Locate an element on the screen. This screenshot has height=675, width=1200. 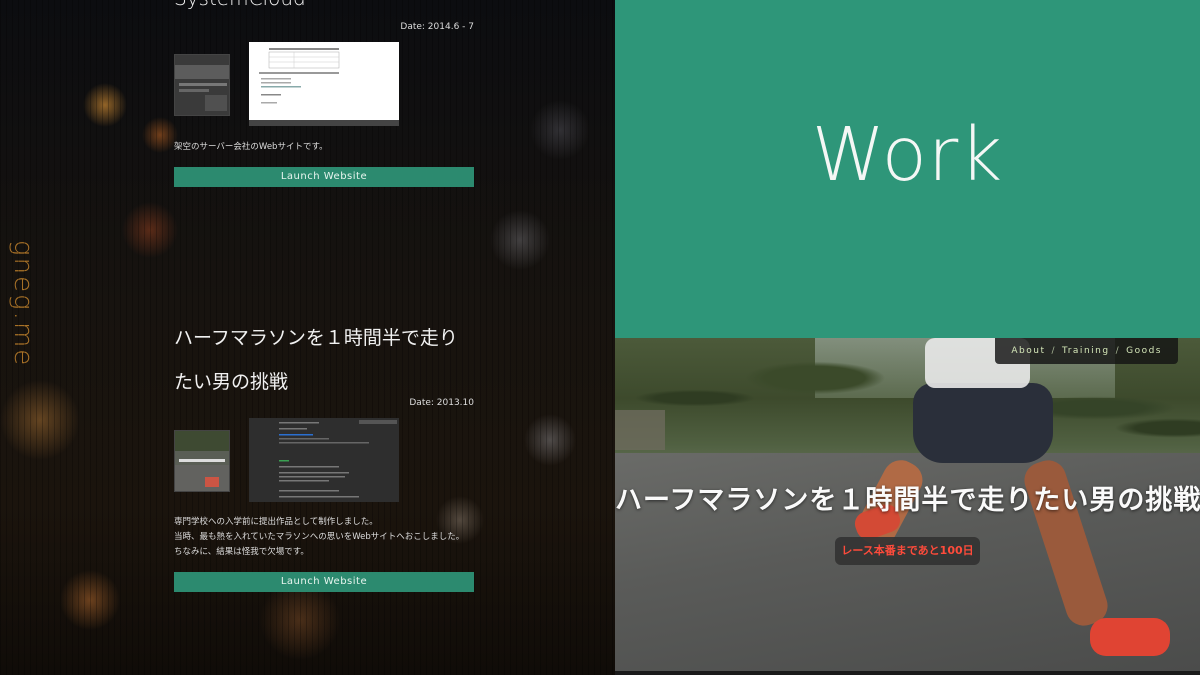
description-line: 架空のサーバー会社のWebサイトです。 is located at coordinates (251, 147).